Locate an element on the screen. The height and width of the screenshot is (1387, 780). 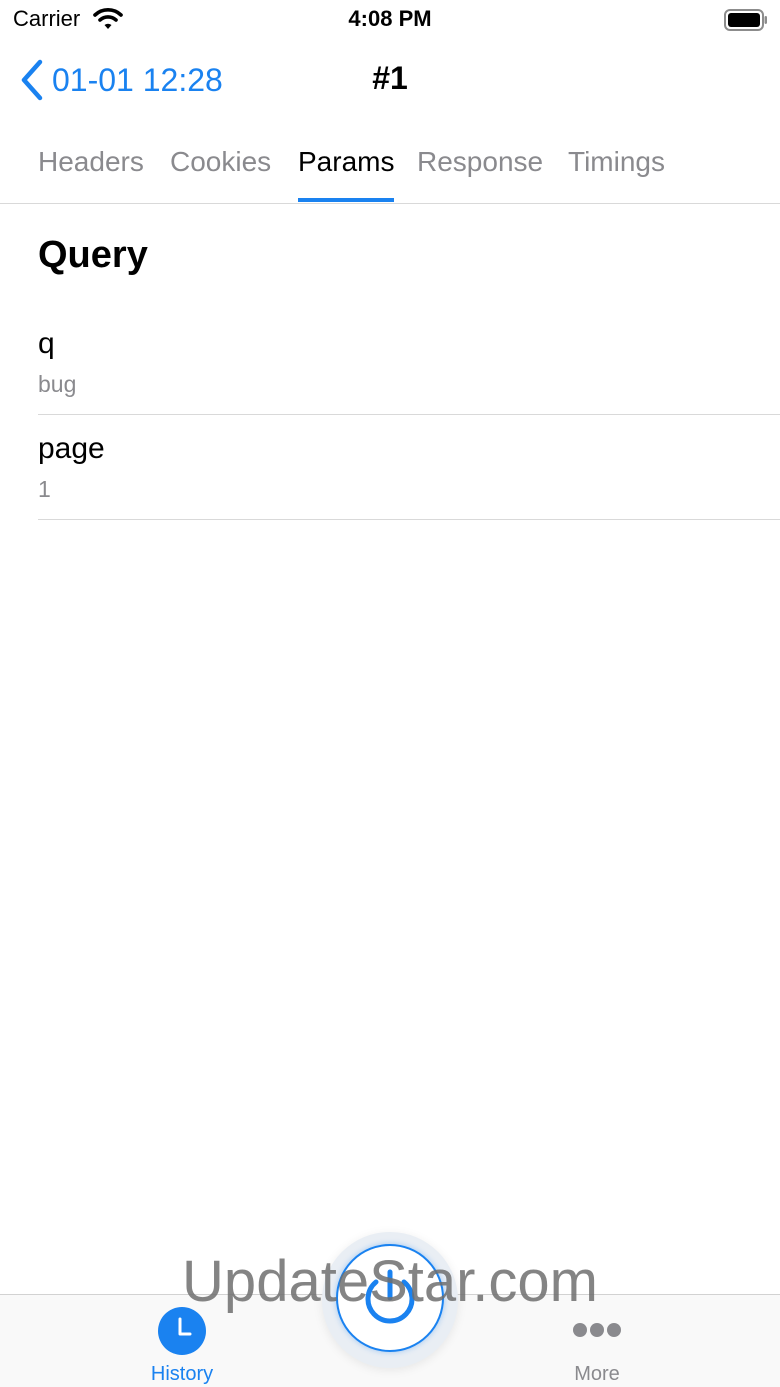
power-icon is located at coordinates (390, 1296).